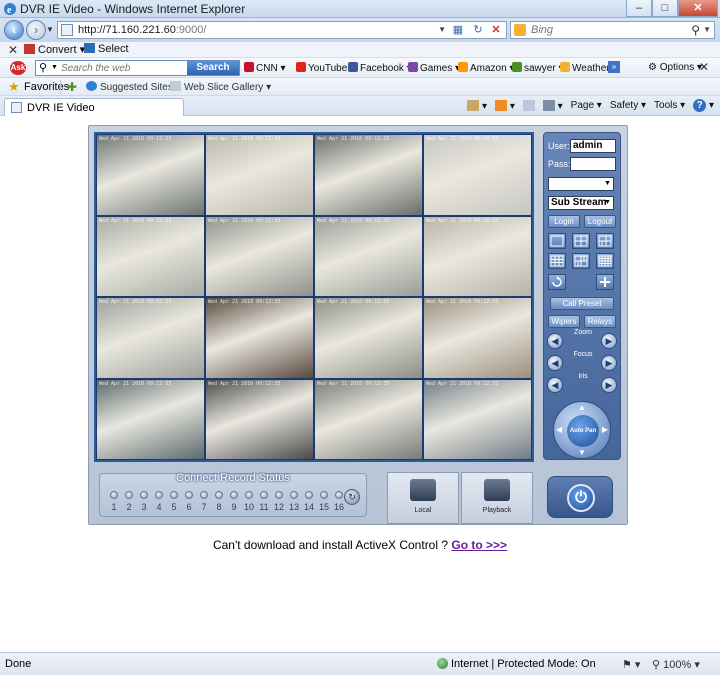 The height and width of the screenshot is (675, 720). What do you see at coordinates (264, 68) in the screenshot?
I see `toolbar-item-cnn: CNN ▾` at bounding box center [264, 68].